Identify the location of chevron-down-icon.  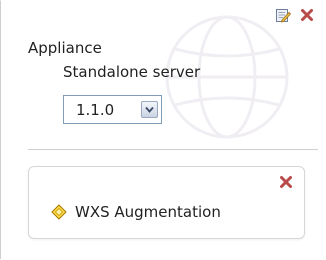
(149, 109).